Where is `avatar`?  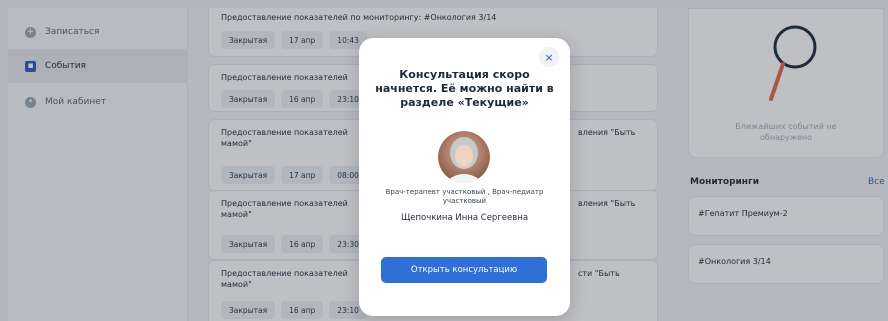
avatar is located at coordinates (464, 157).